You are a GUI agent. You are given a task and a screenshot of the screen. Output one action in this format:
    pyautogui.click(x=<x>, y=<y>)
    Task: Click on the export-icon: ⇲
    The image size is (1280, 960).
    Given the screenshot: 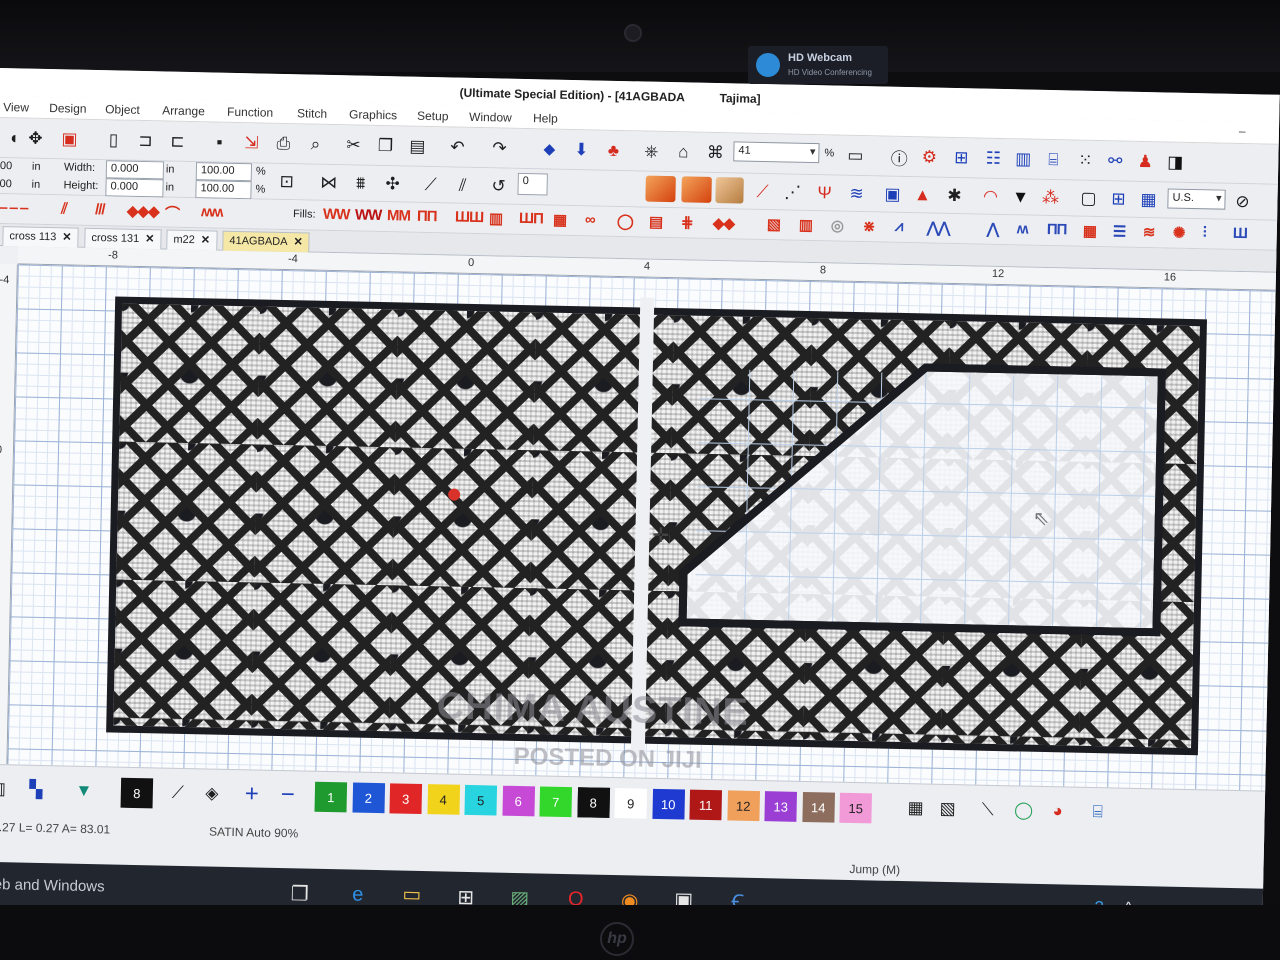 What is the action you would take?
    pyautogui.click(x=251, y=143)
    